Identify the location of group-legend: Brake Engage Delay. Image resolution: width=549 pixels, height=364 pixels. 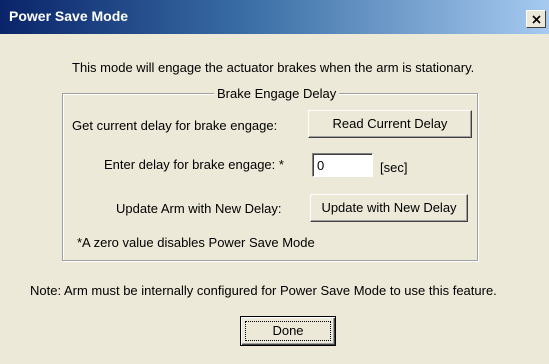
(277, 94).